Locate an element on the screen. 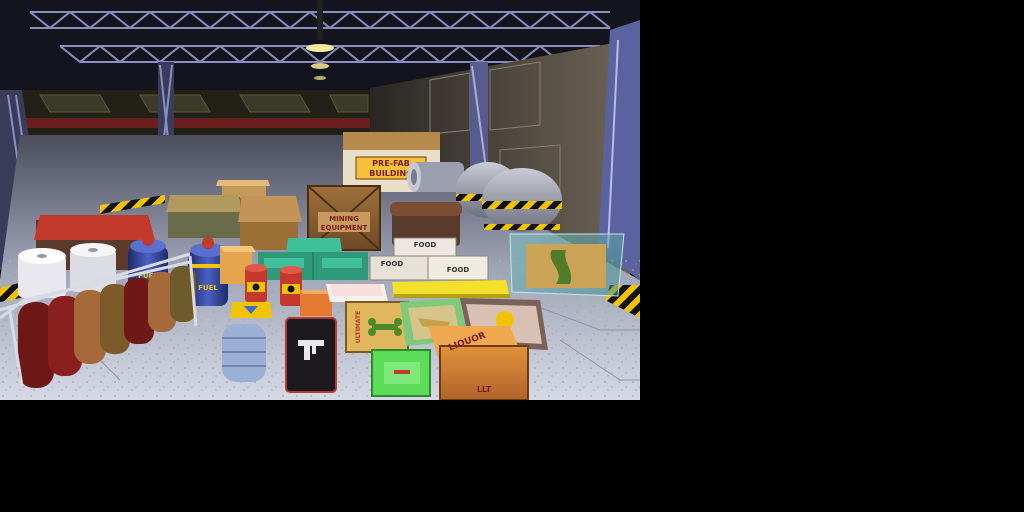 The width and height of the screenshot is (1024, 512). food-crate-right: FOOD is located at coordinates (458, 268).